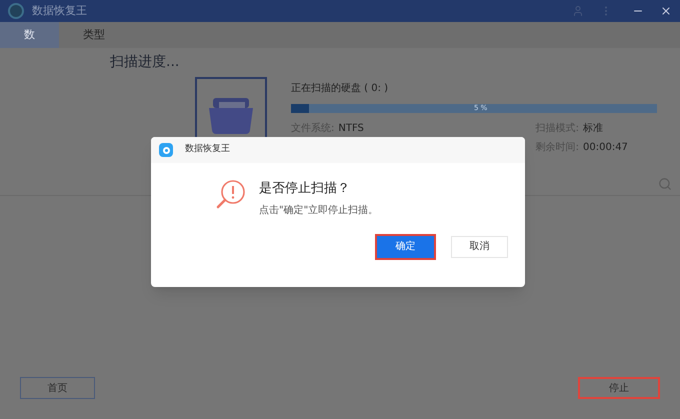  What do you see at coordinates (318, 211) in the screenshot?
I see `dialog-message: 点击"确定"立即停止扫描。` at bounding box center [318, 211].